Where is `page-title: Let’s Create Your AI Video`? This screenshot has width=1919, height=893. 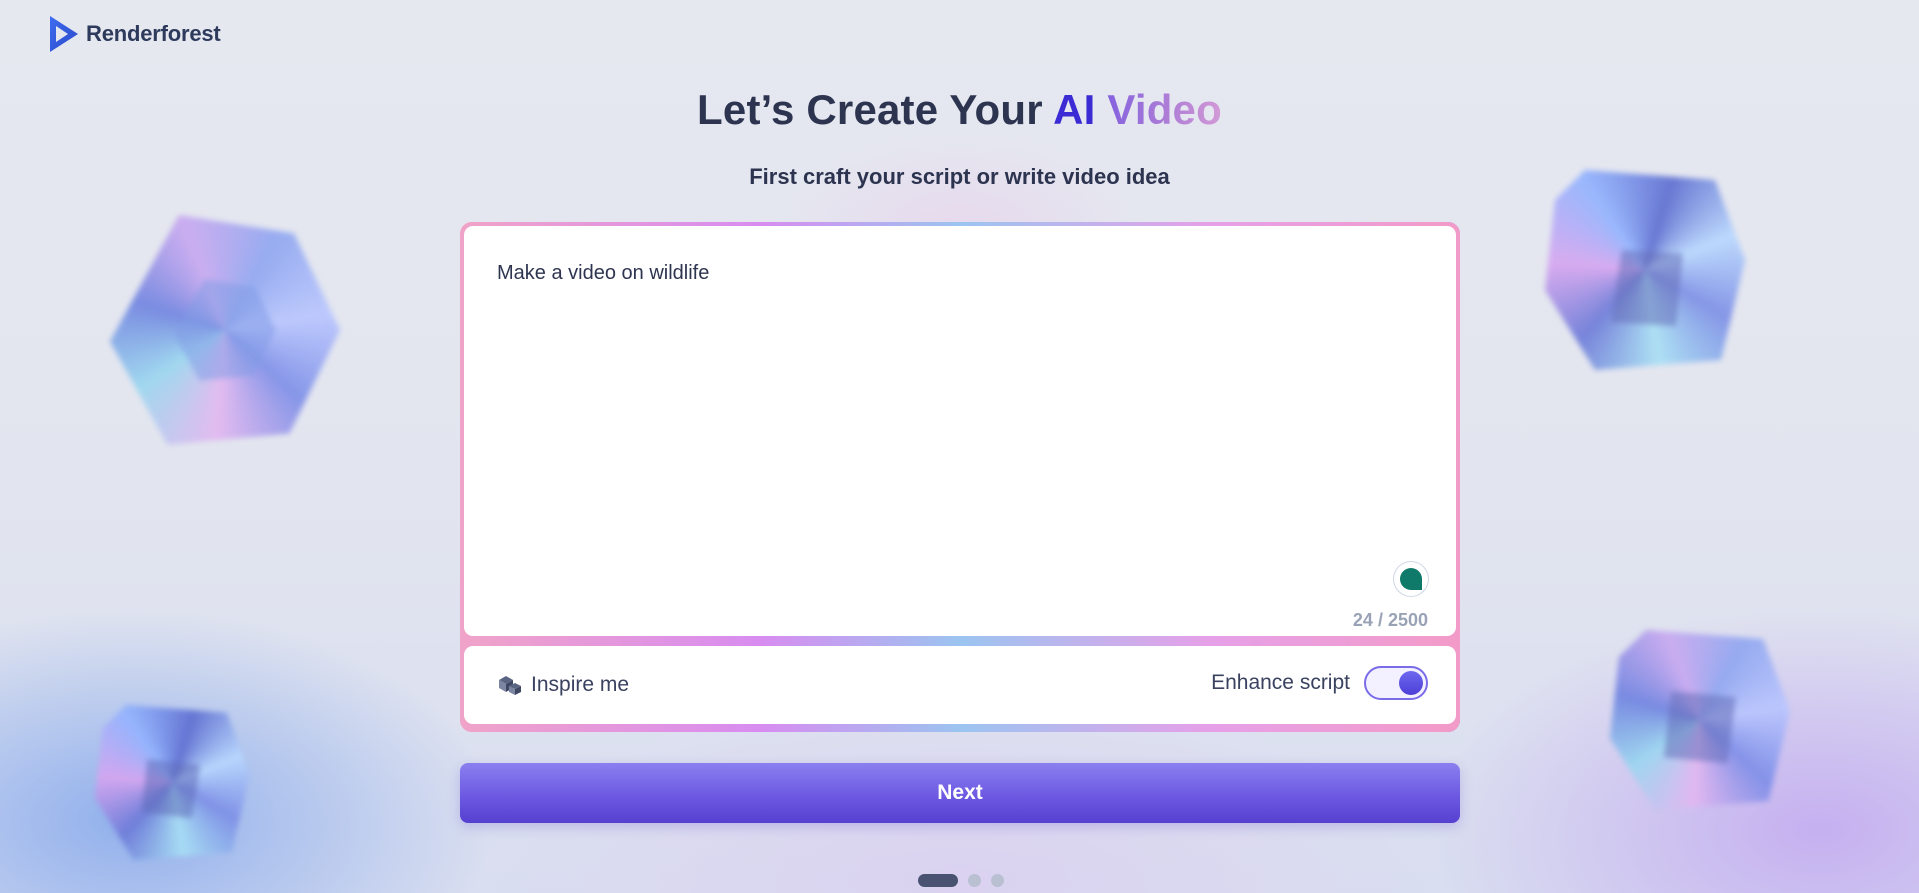
page-title: Let’s Create Your AI Video is located at coordinates (959, 110).